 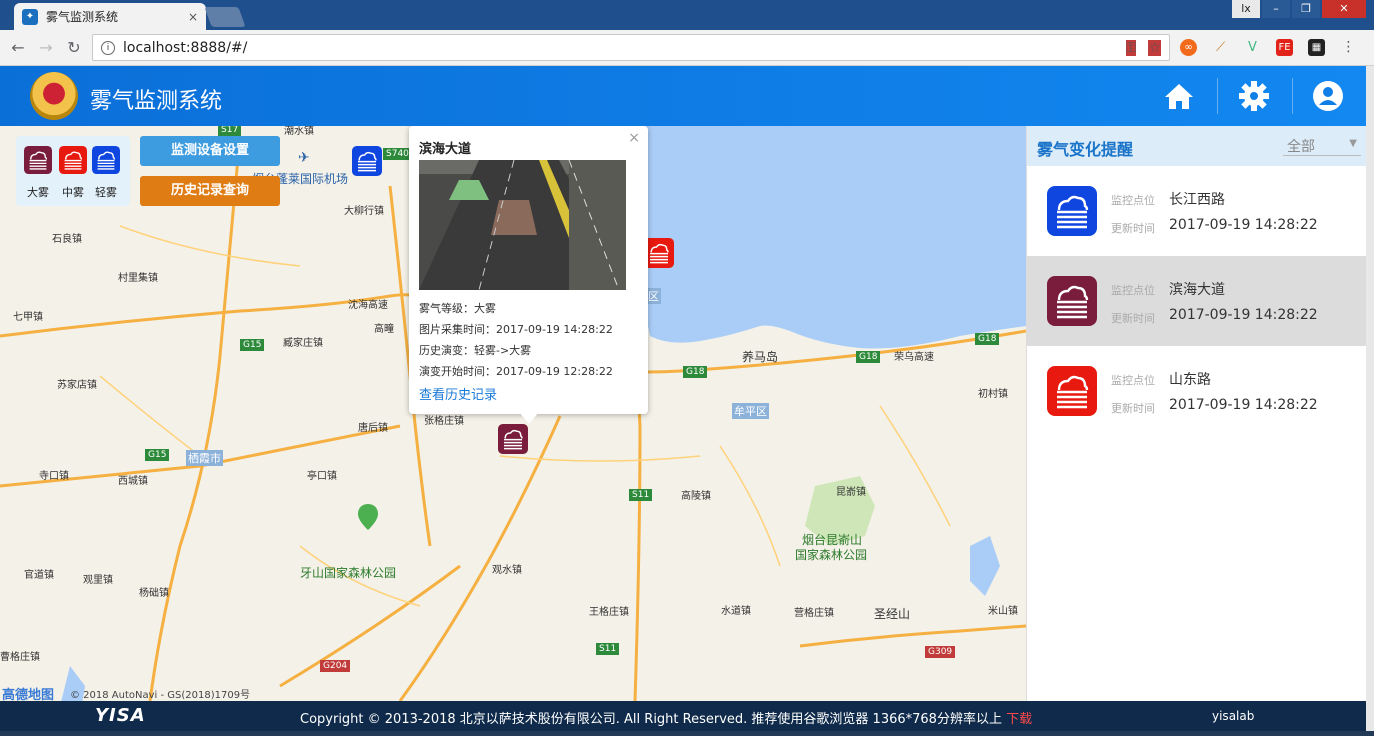 I want to click on highway-shield: S11, so click(x=608, y=649).